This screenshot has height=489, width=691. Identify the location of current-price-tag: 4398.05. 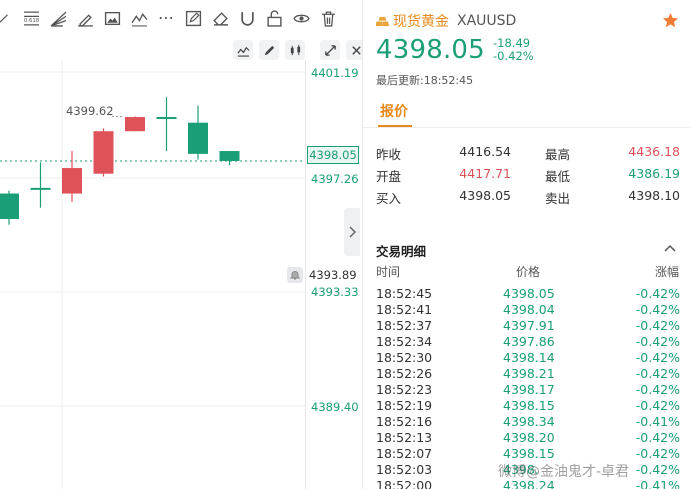
(333, 155).